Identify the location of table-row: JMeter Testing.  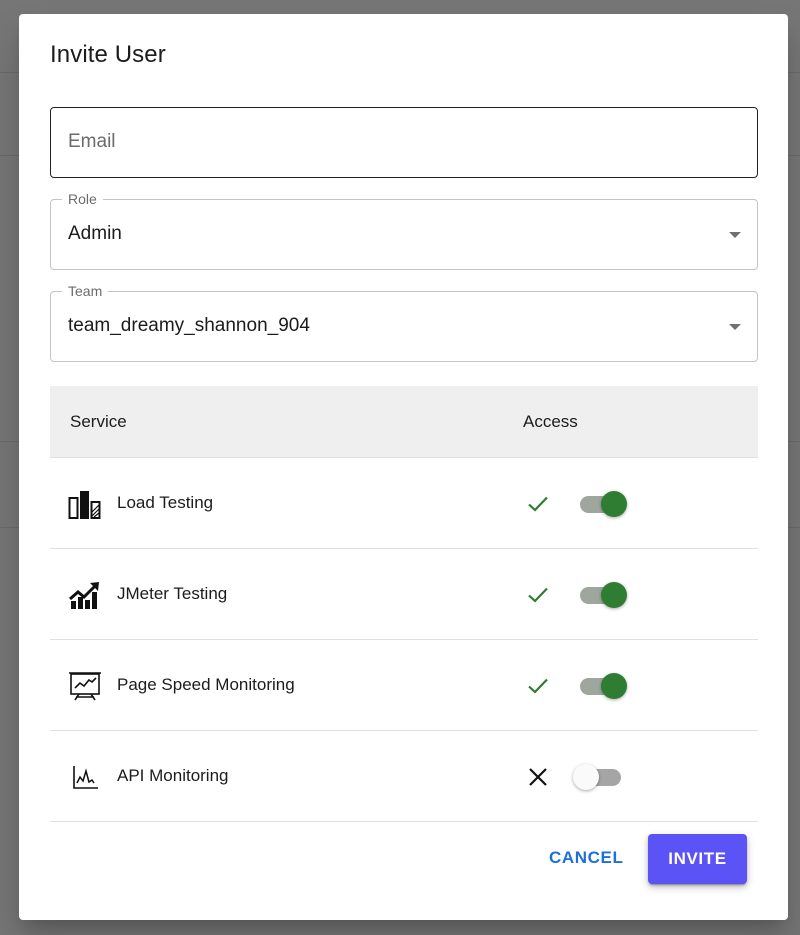
(404, 594).